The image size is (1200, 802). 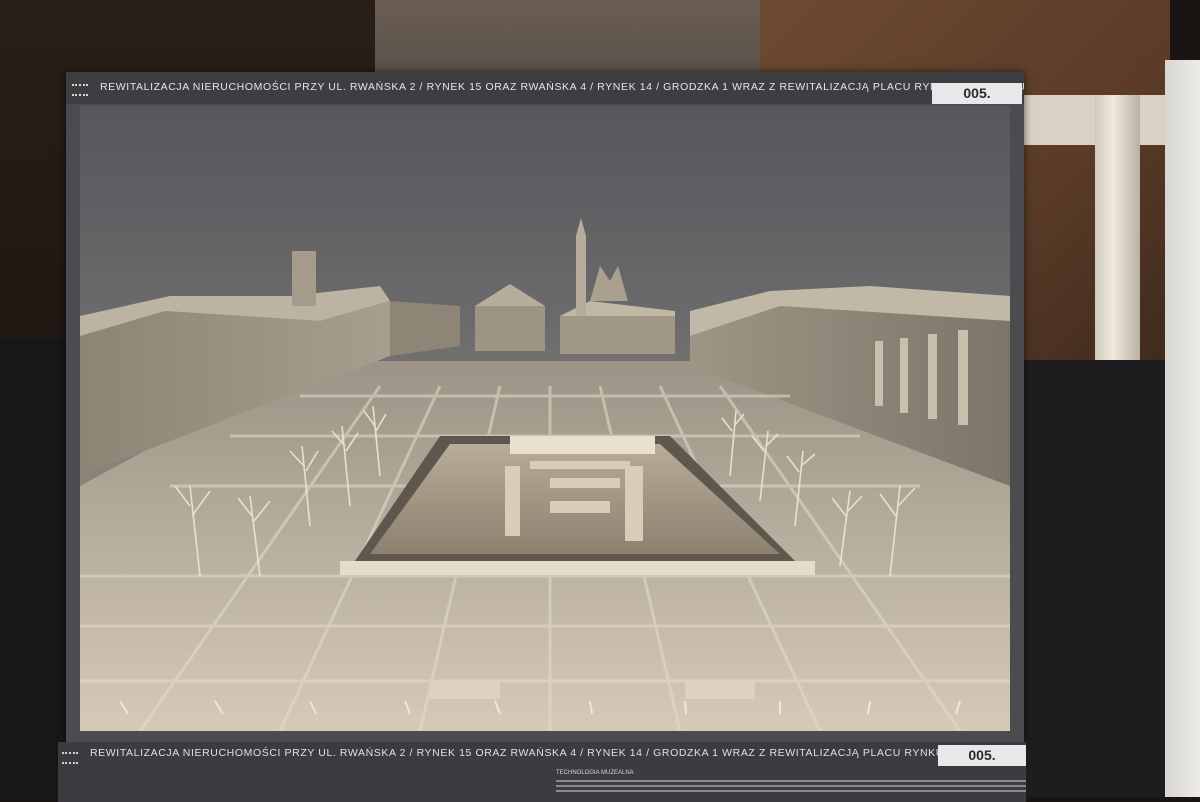 I want to click on board-number: 005., so click(x=977, y=93).